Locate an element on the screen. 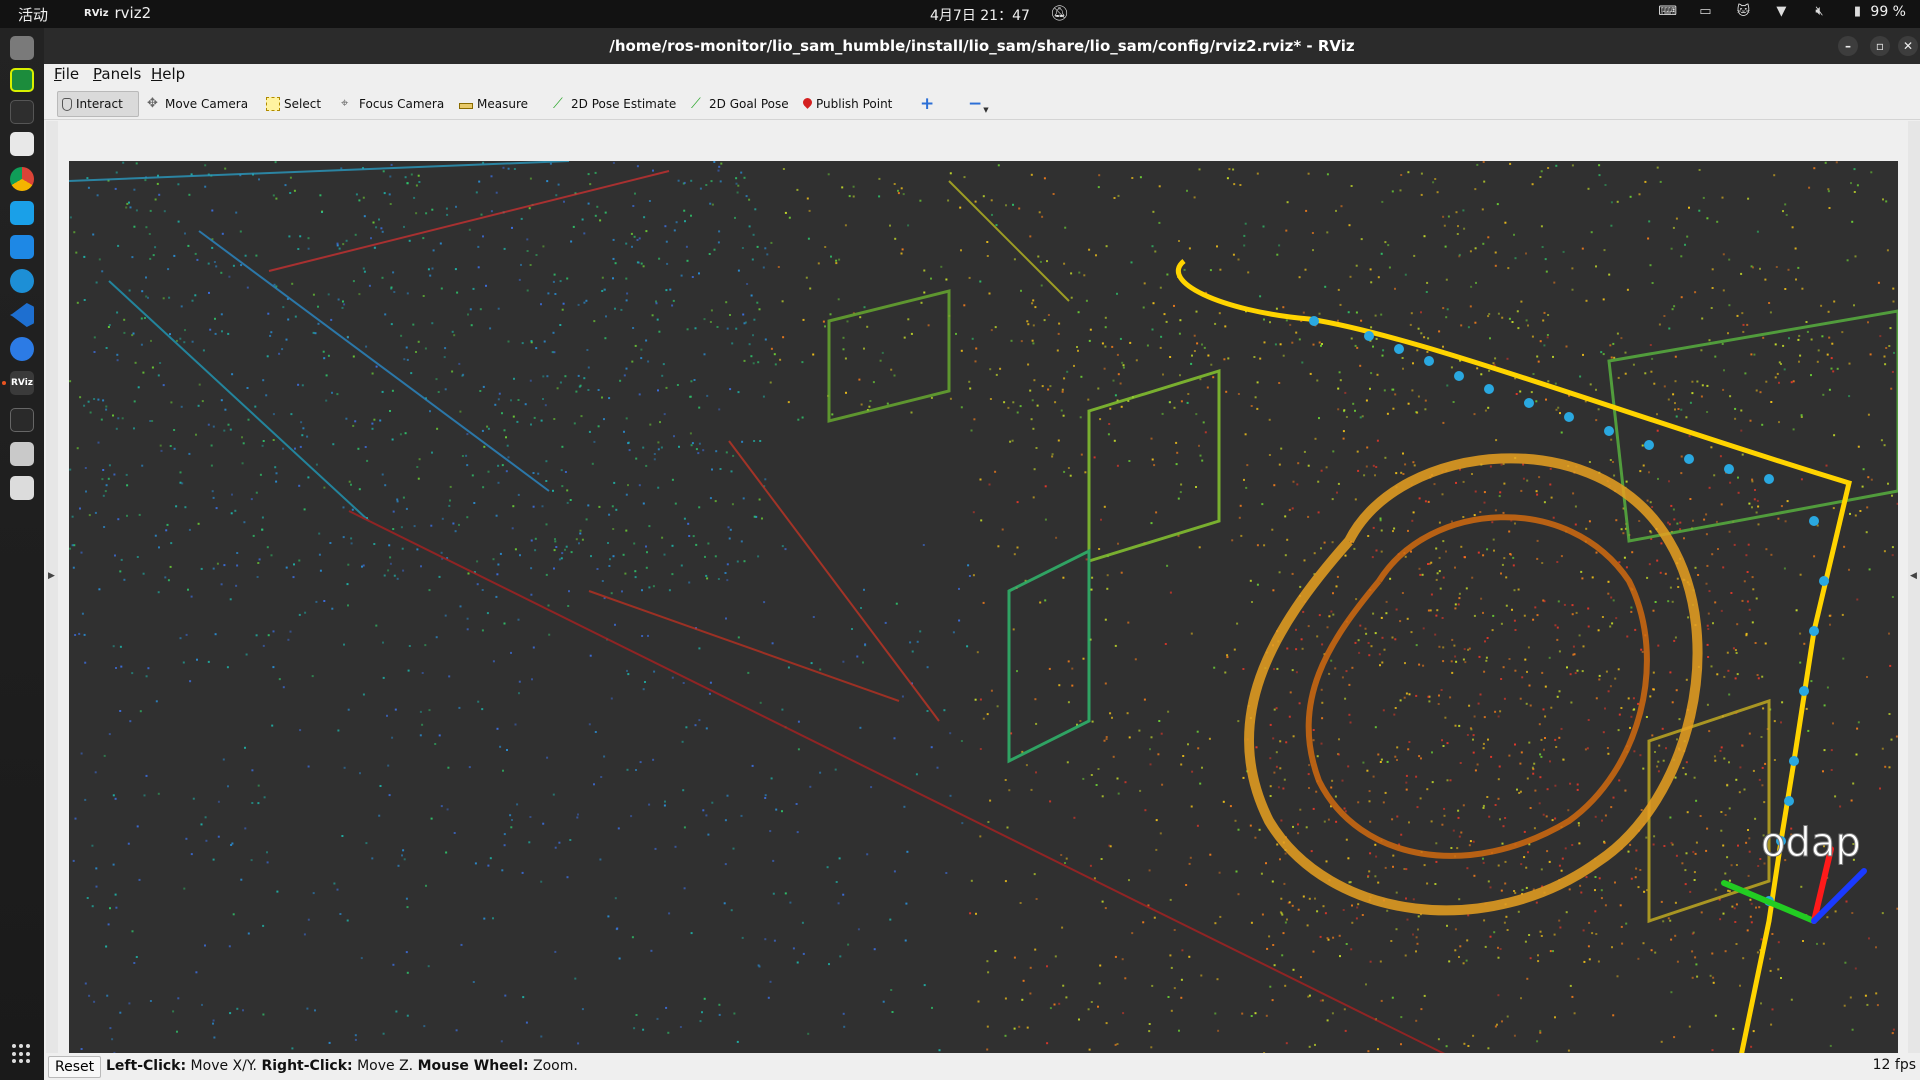 The width and height of the screenshot is (1920, 1080). terminal-icon is located at coordinates (22, 112).